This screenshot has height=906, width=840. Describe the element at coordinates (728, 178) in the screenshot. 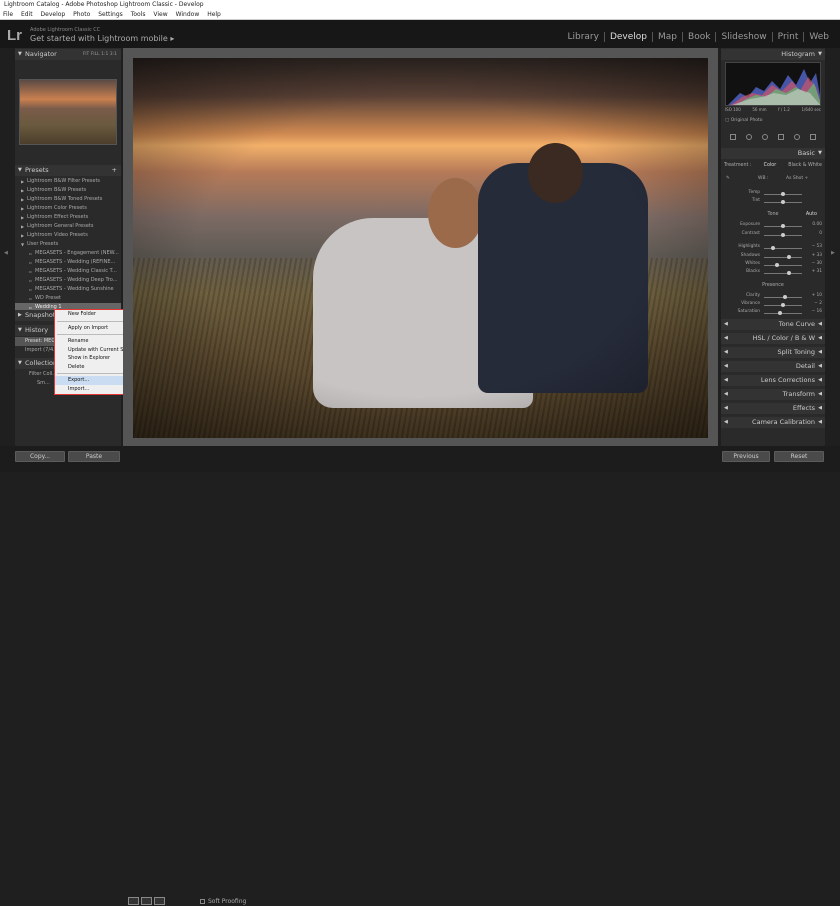

I see `eyedropper-icon: ✎` at that location.